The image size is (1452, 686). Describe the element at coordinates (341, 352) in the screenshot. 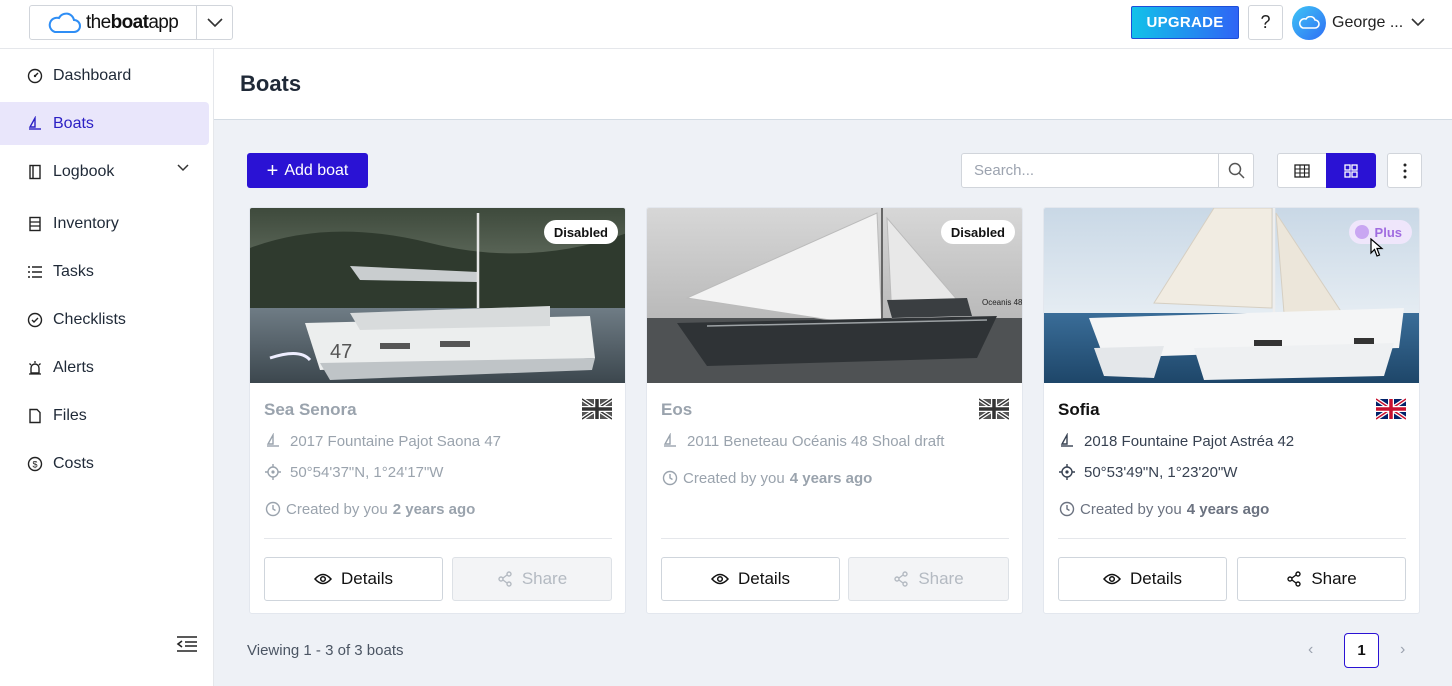

I see `svg-text: 47` at that location.